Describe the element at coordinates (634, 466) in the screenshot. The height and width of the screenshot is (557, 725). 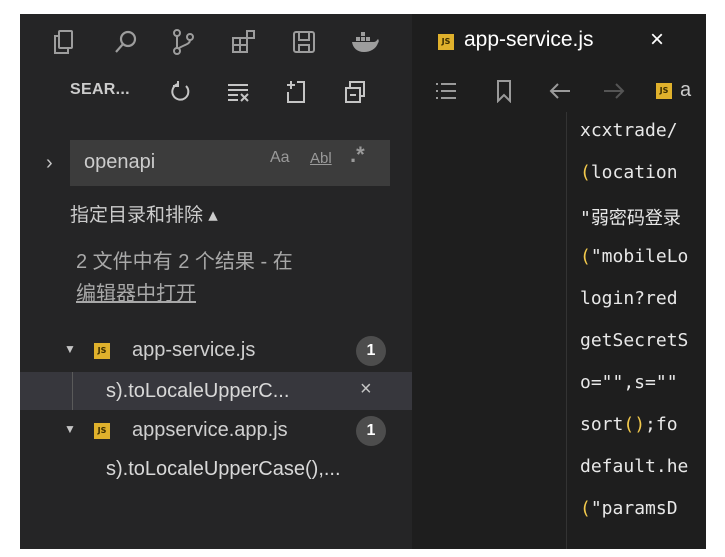
I see `code-line: default.he` at that location.